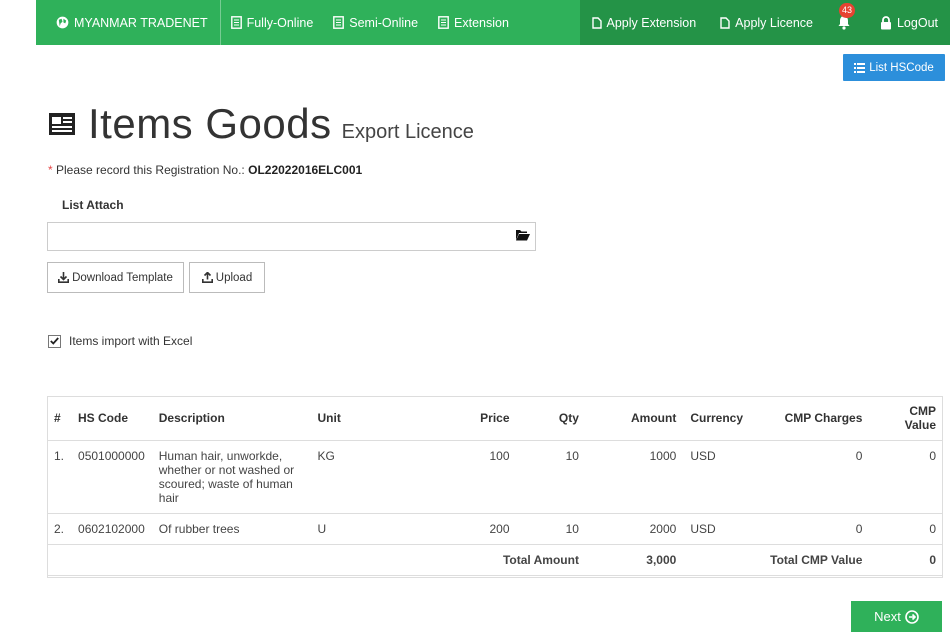  What do you see at coordinates (231, 418) in the screenshot?
I see `col-header: Description` at bounding box center [231, 418].